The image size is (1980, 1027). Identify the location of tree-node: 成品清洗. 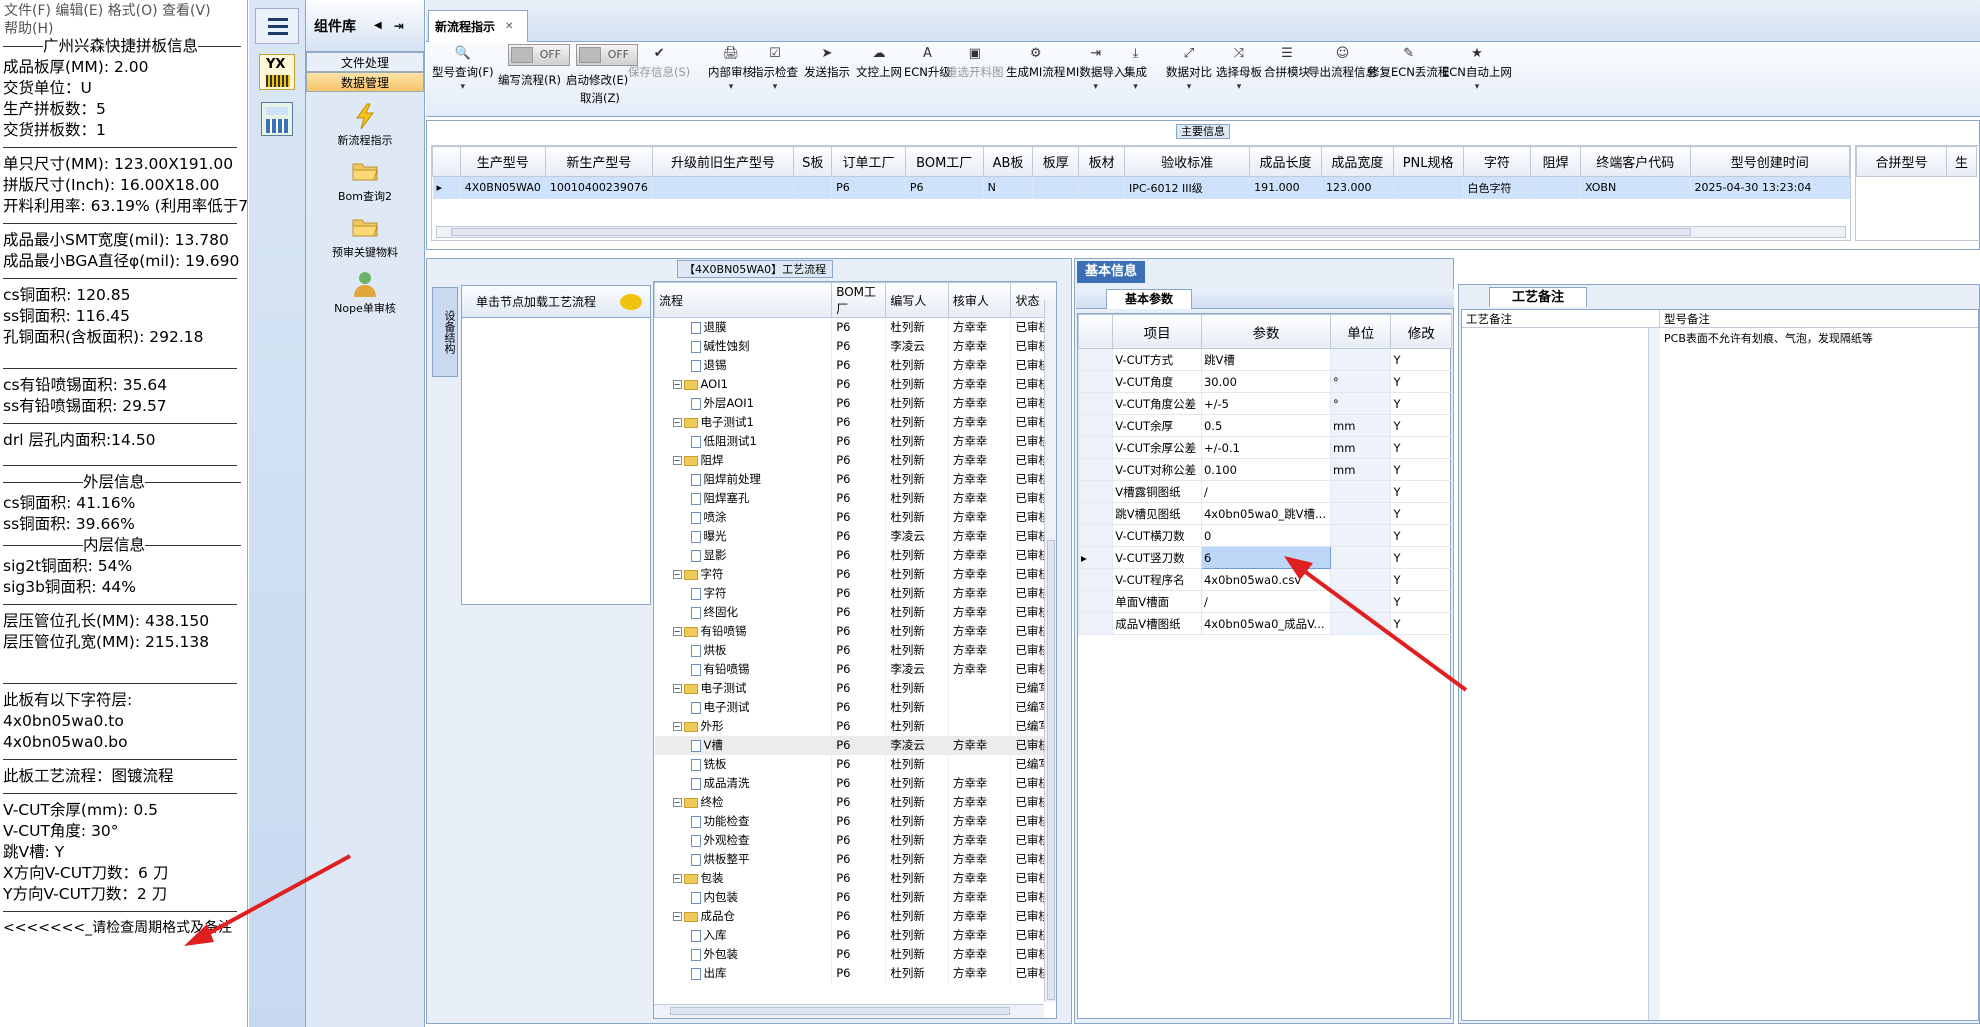
(743, 783).